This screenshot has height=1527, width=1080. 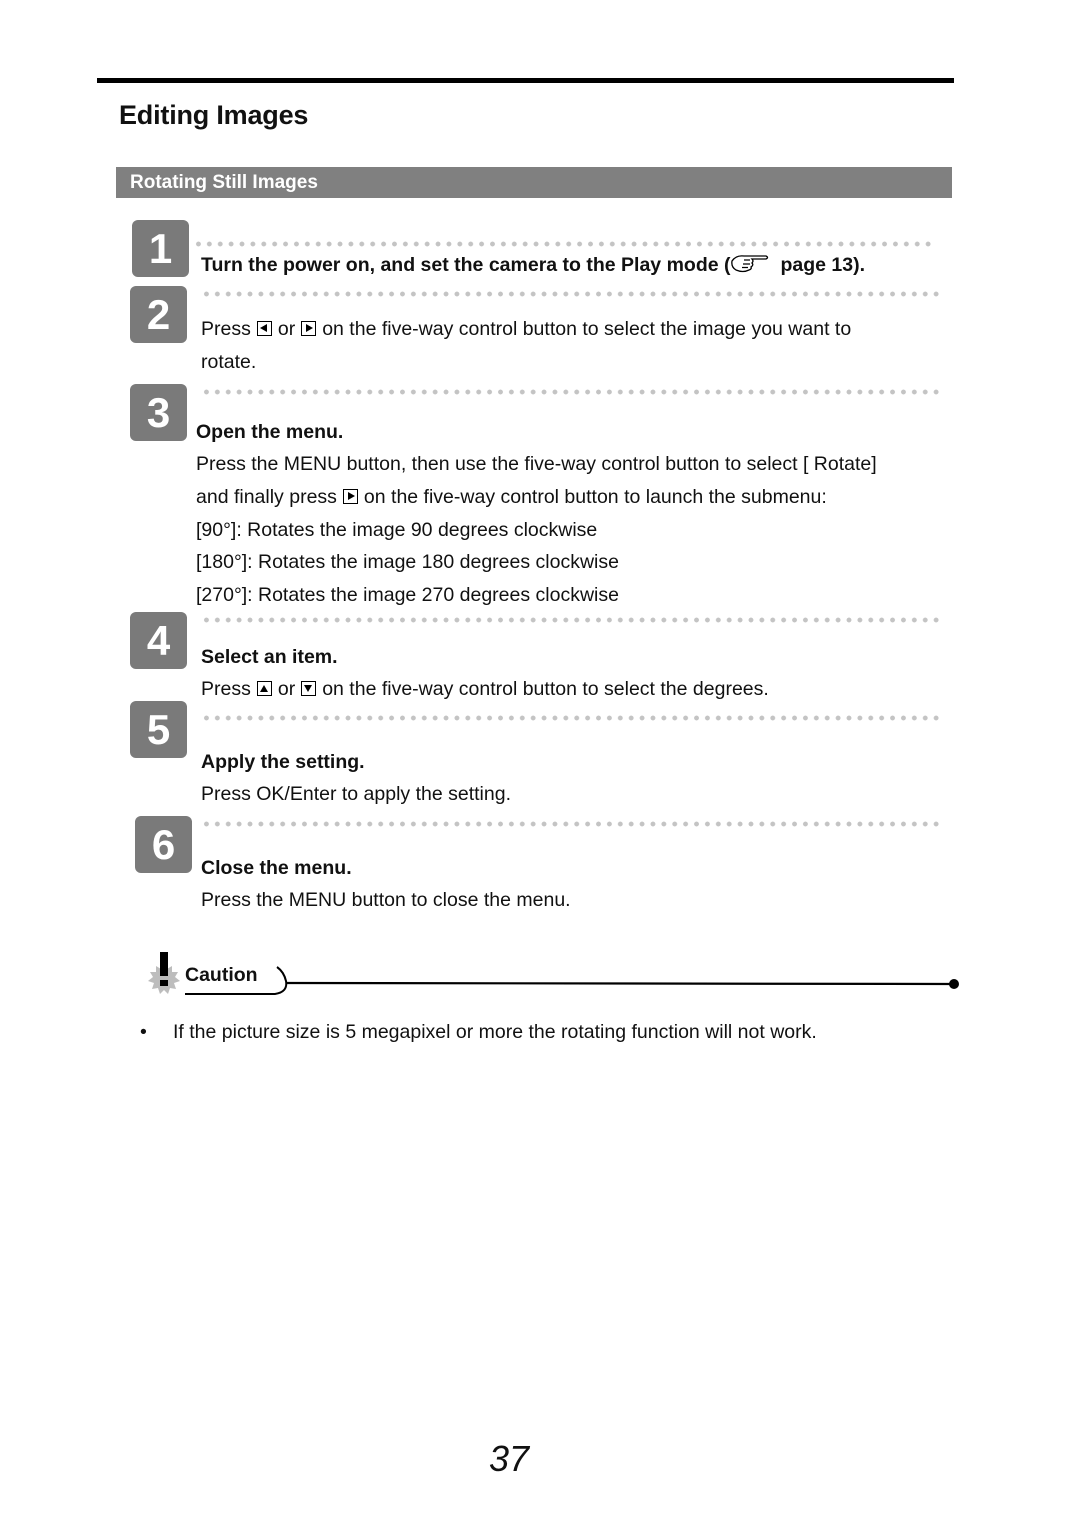 I want to click on step-number-2: 2, so click(x=158, y=314).